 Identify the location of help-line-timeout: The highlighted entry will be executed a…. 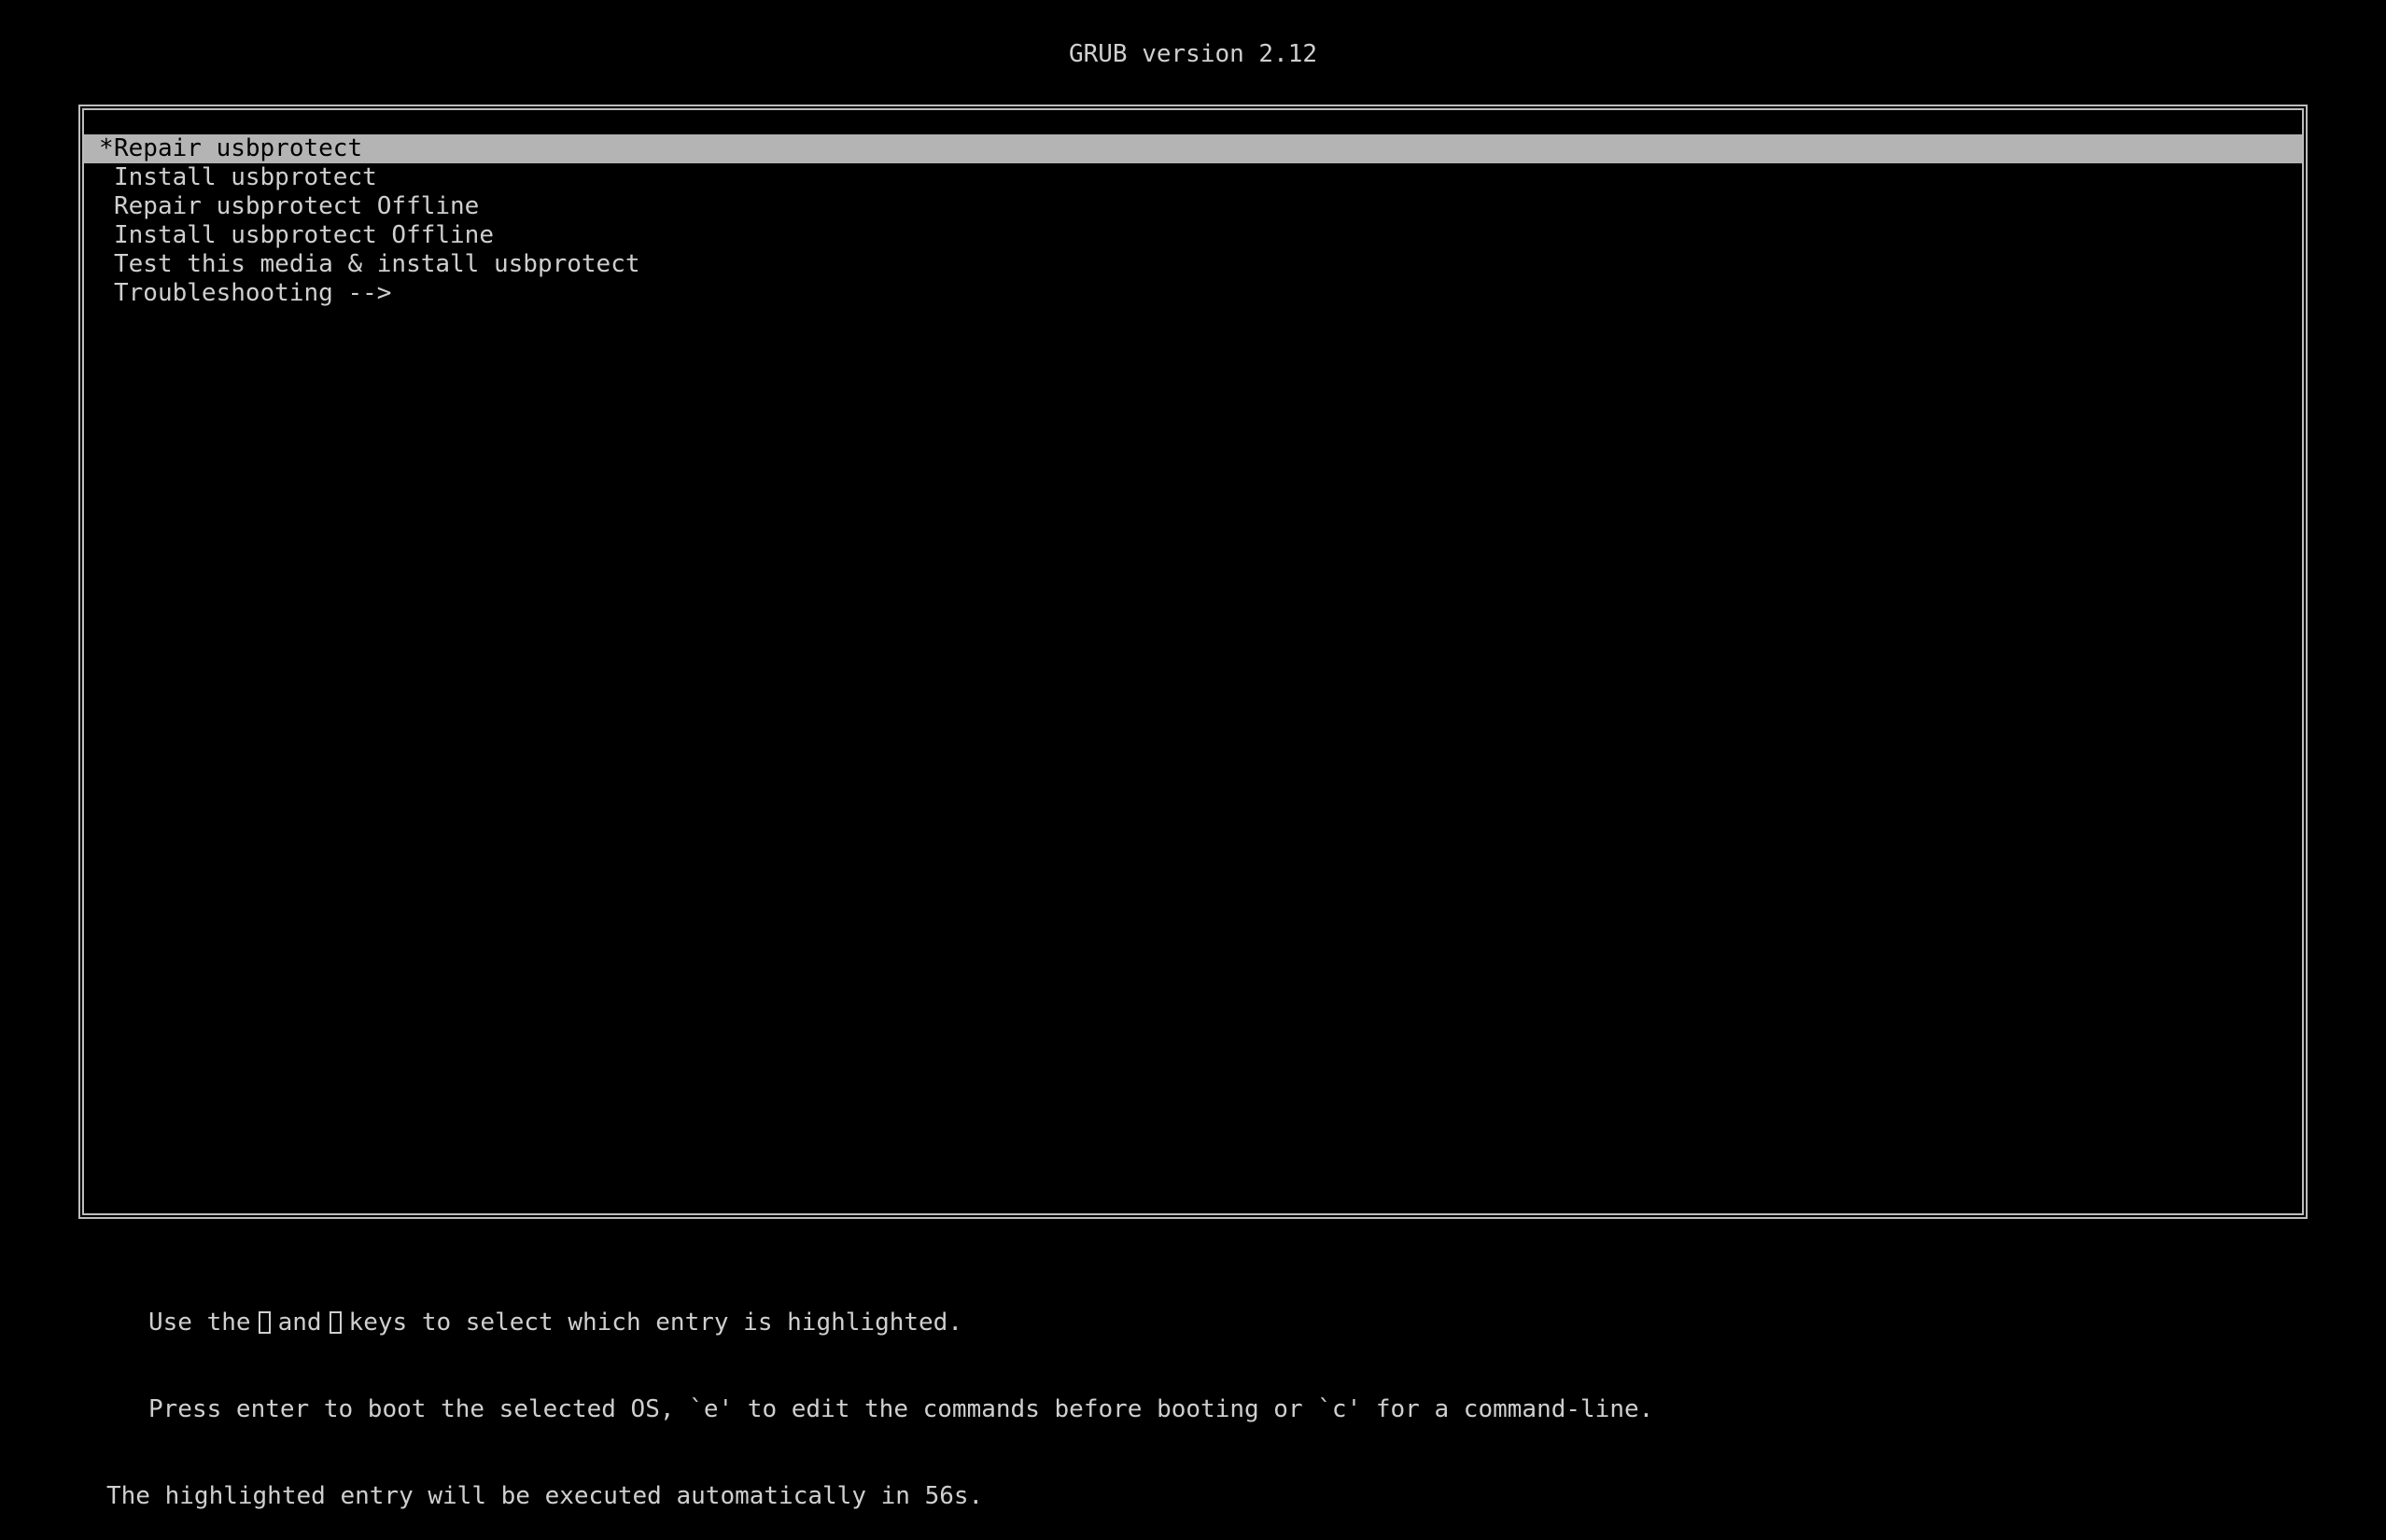
(545, 1496).